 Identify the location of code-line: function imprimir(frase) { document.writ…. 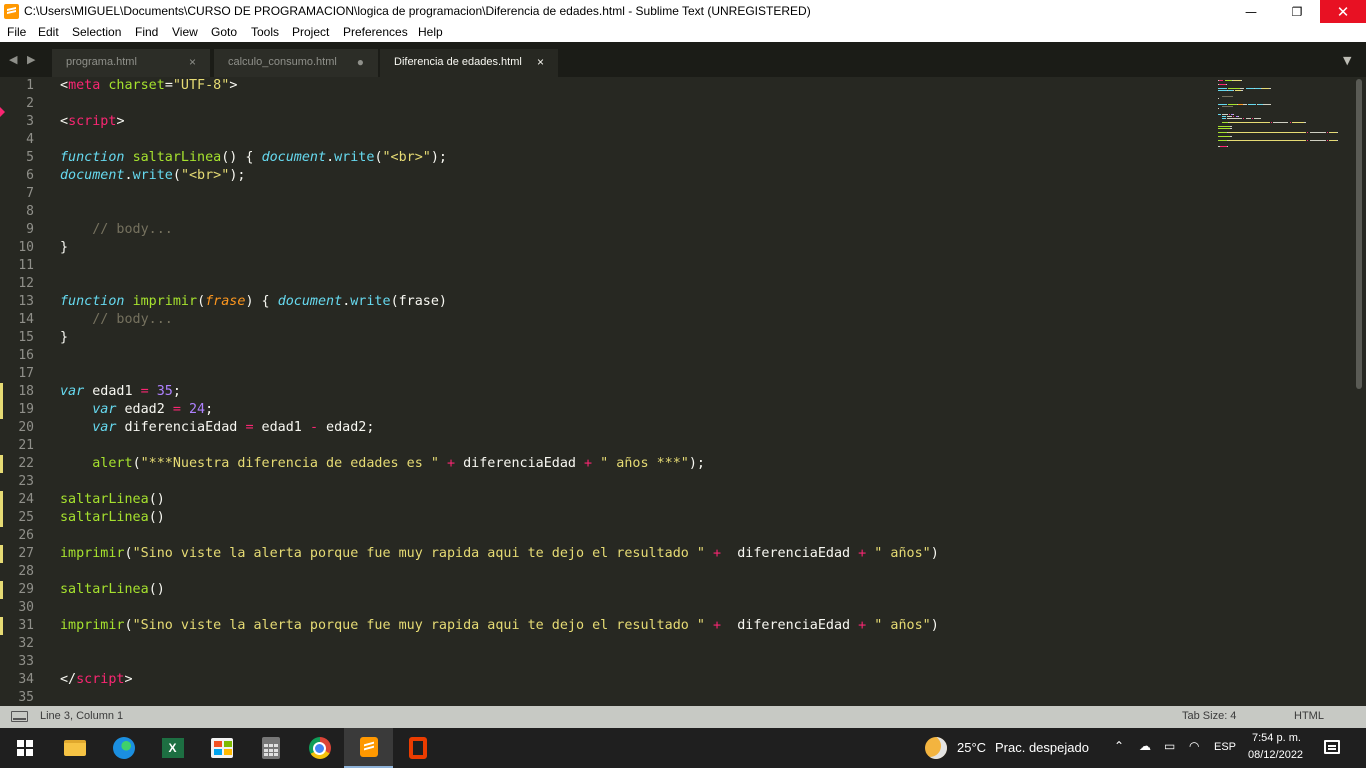
(499, 302).